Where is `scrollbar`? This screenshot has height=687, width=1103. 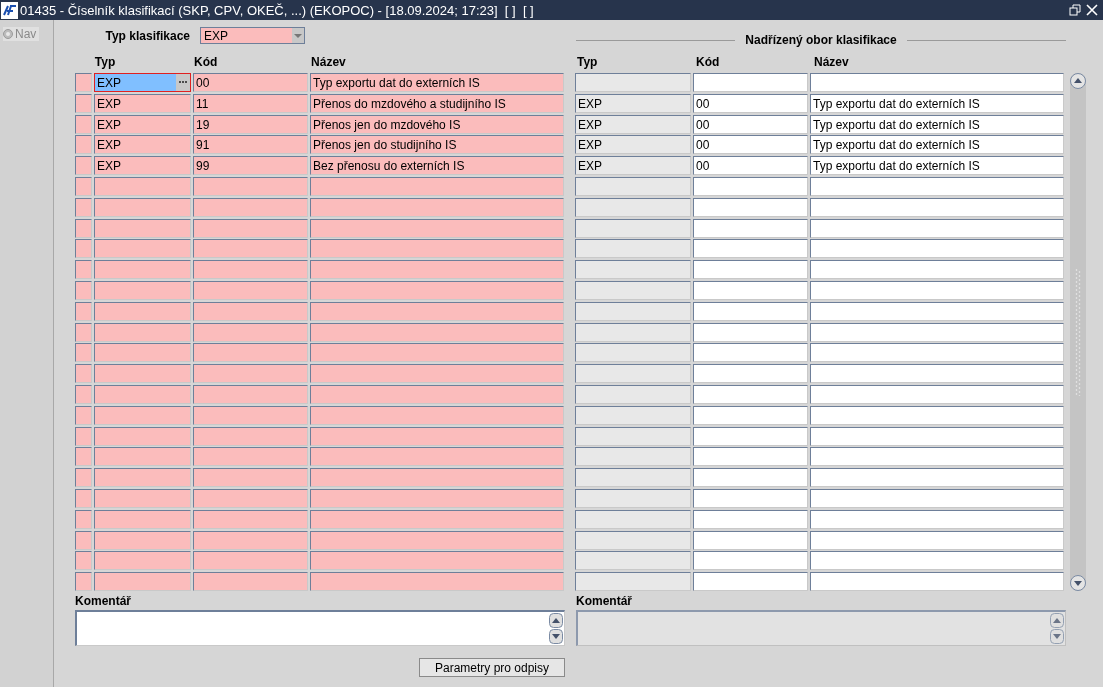
scrollbar is located at coordinates (1078, 332).